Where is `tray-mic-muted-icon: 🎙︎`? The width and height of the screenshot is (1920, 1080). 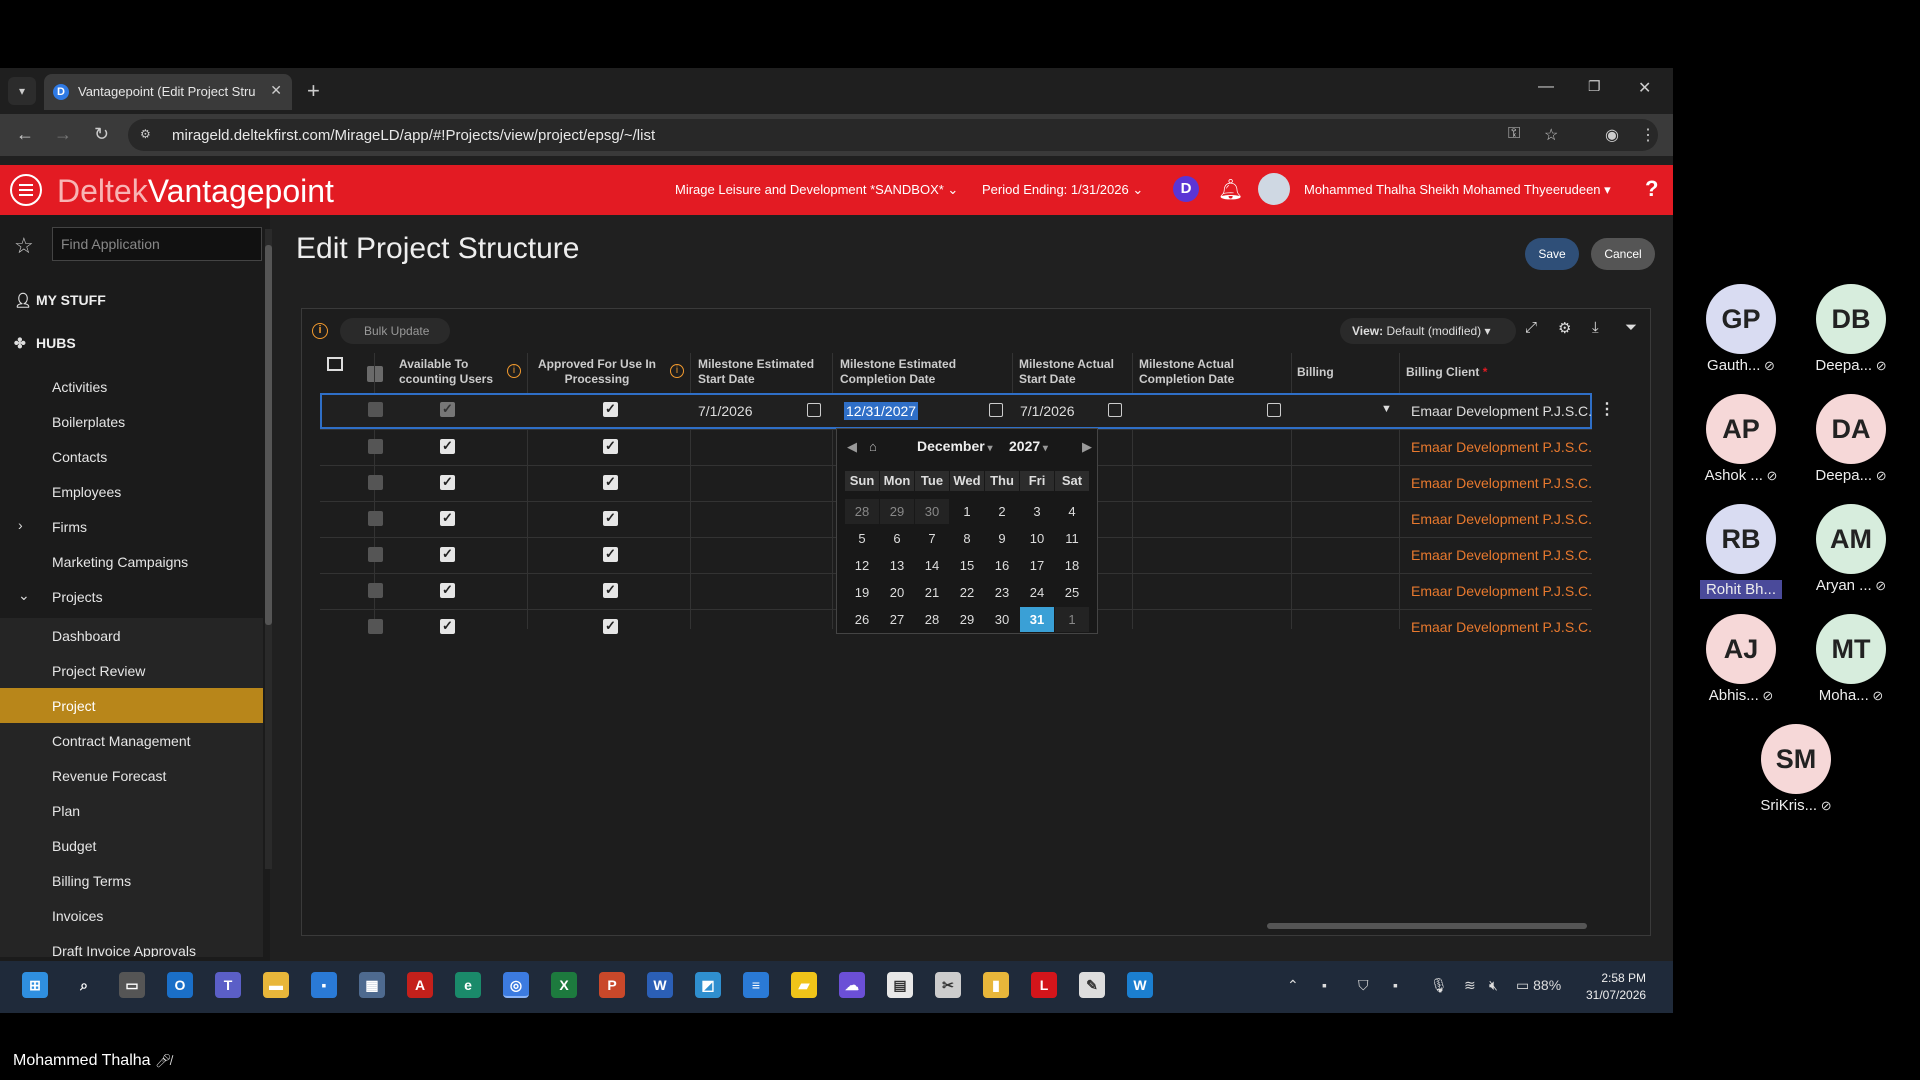 tray-mic-muted-icon: 🎙︎ is located at coordinates (1439, 985).